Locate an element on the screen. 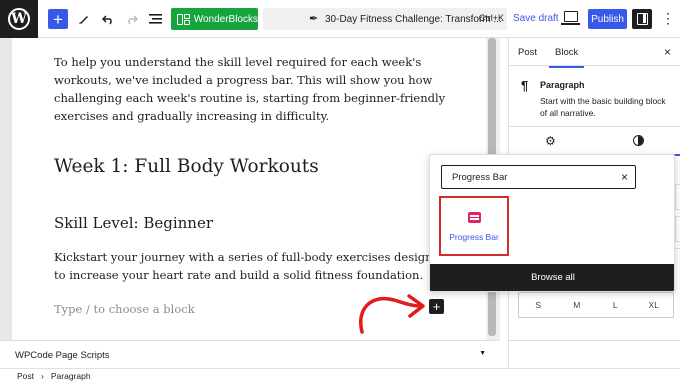 The height and width of the screenshot is (382, 680). wordpress-logo-icon: W is located at coordinates (19, 19).